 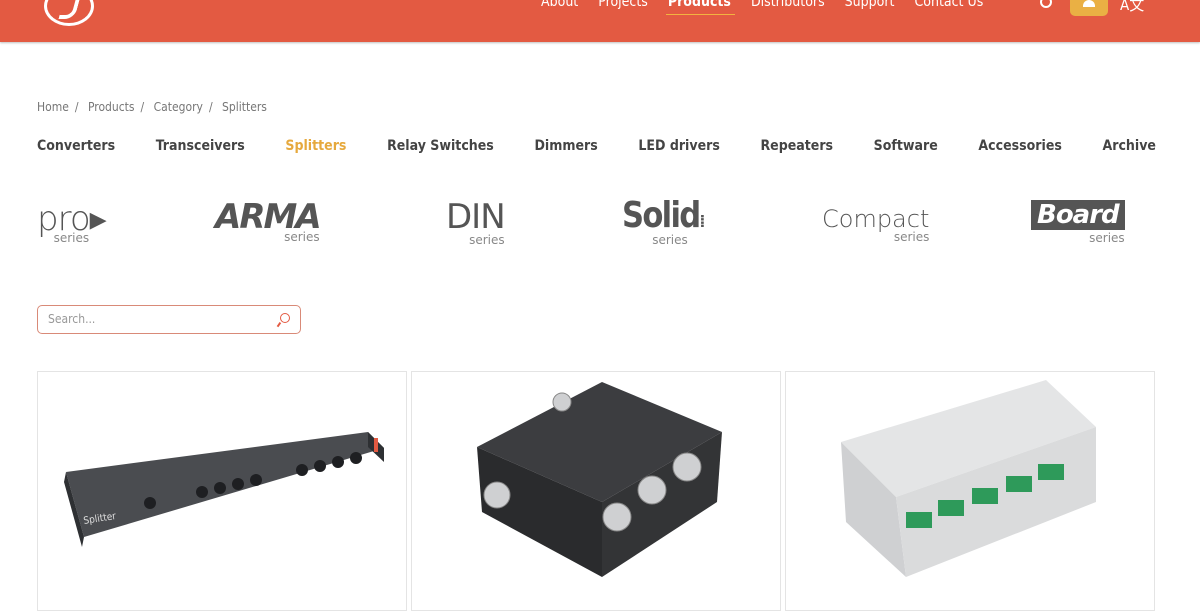 I want to click on series-name: DIN, so click(x=476, y=217).